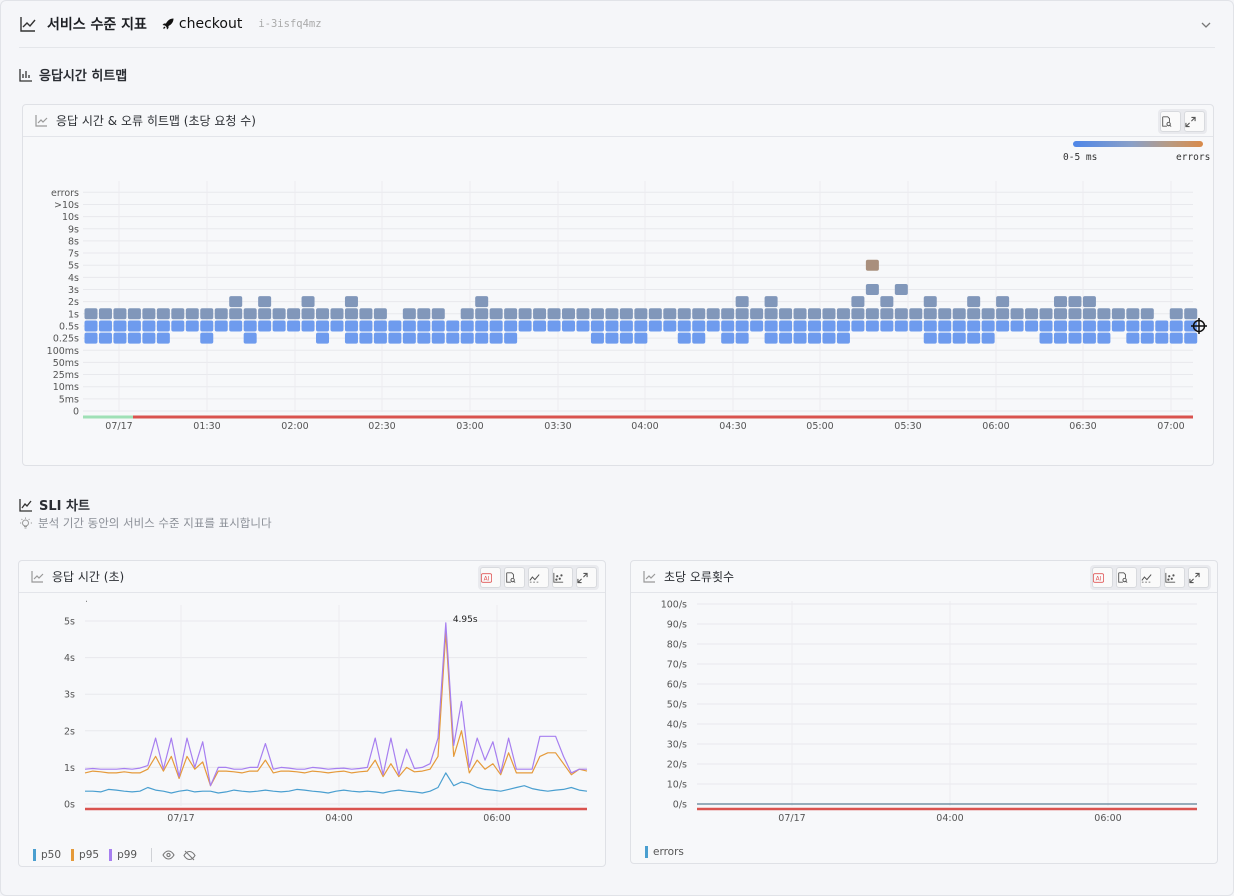 The height and width of the screenshot is (896, 1234). What do you see at coordinates (189, 855) in the screenshot?
I see `hide-all-button` at bounding box center [189, 855].